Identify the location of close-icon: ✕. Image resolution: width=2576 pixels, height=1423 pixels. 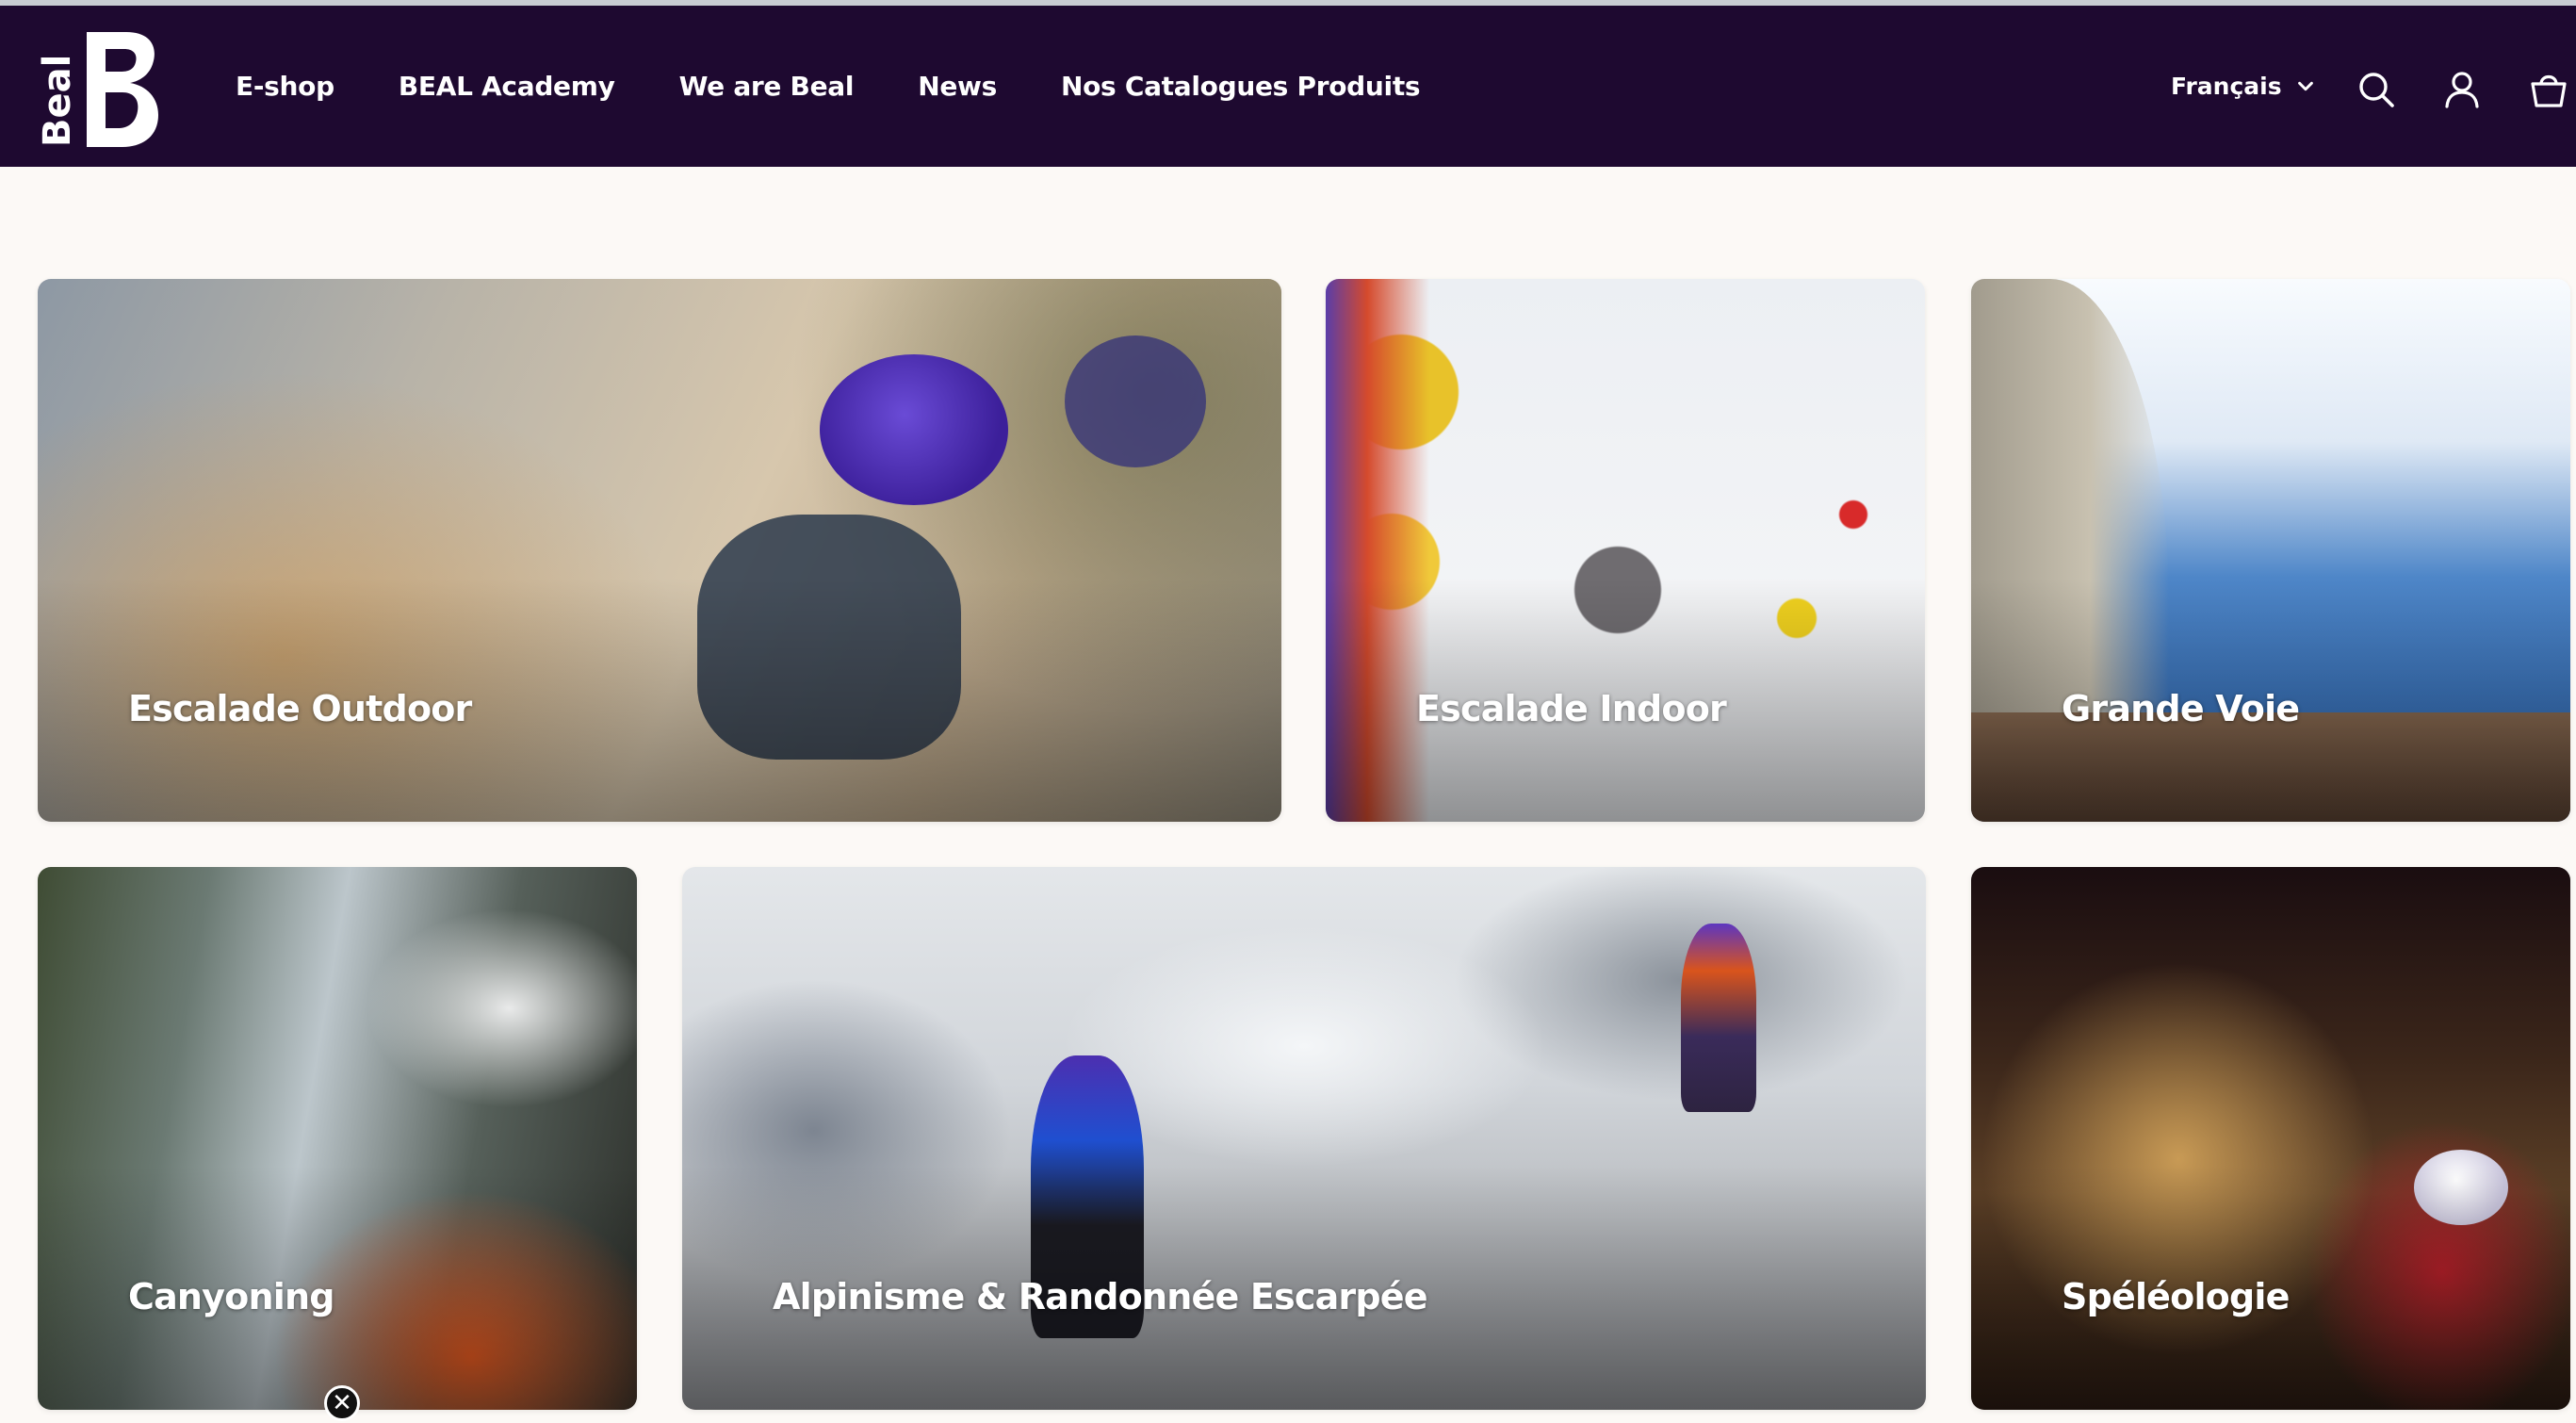
(342, 1403).